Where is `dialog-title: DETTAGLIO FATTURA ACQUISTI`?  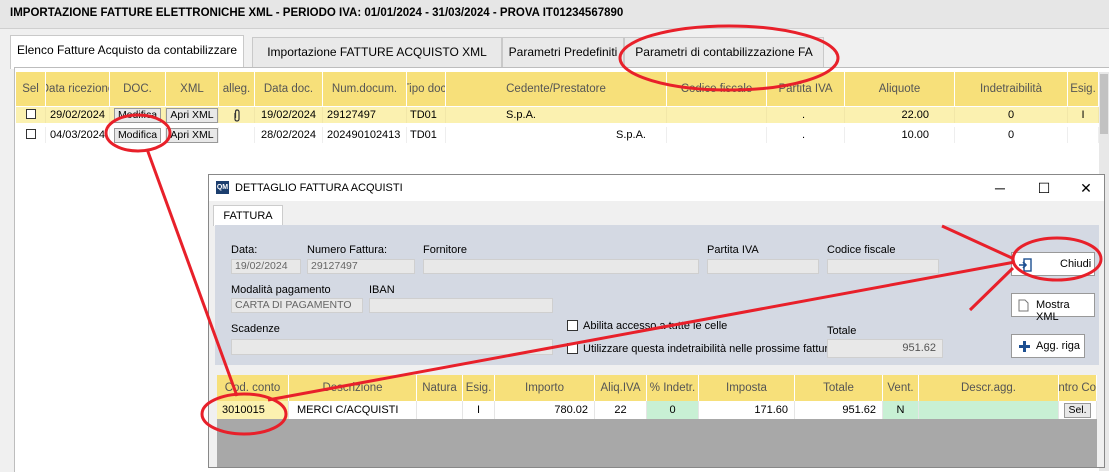 dialog-title: DETTAGLIO FATTURA ACQUISTI is located at coordinates (319, 188).